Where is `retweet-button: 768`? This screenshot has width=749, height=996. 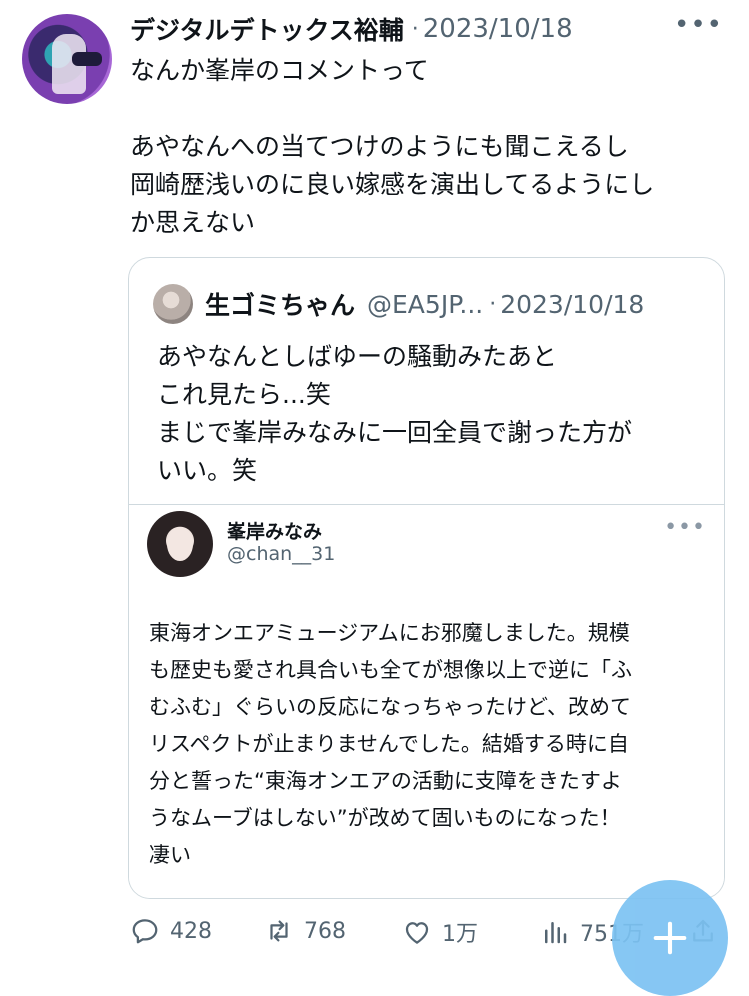 retweet-button: 768 is located at coordinates (305, 931).